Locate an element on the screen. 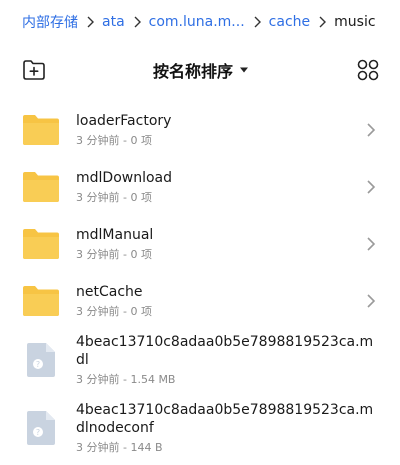 The image size is (400, 465). sort-dropdown: 按名称排序 is located at coordinates (201, 70).